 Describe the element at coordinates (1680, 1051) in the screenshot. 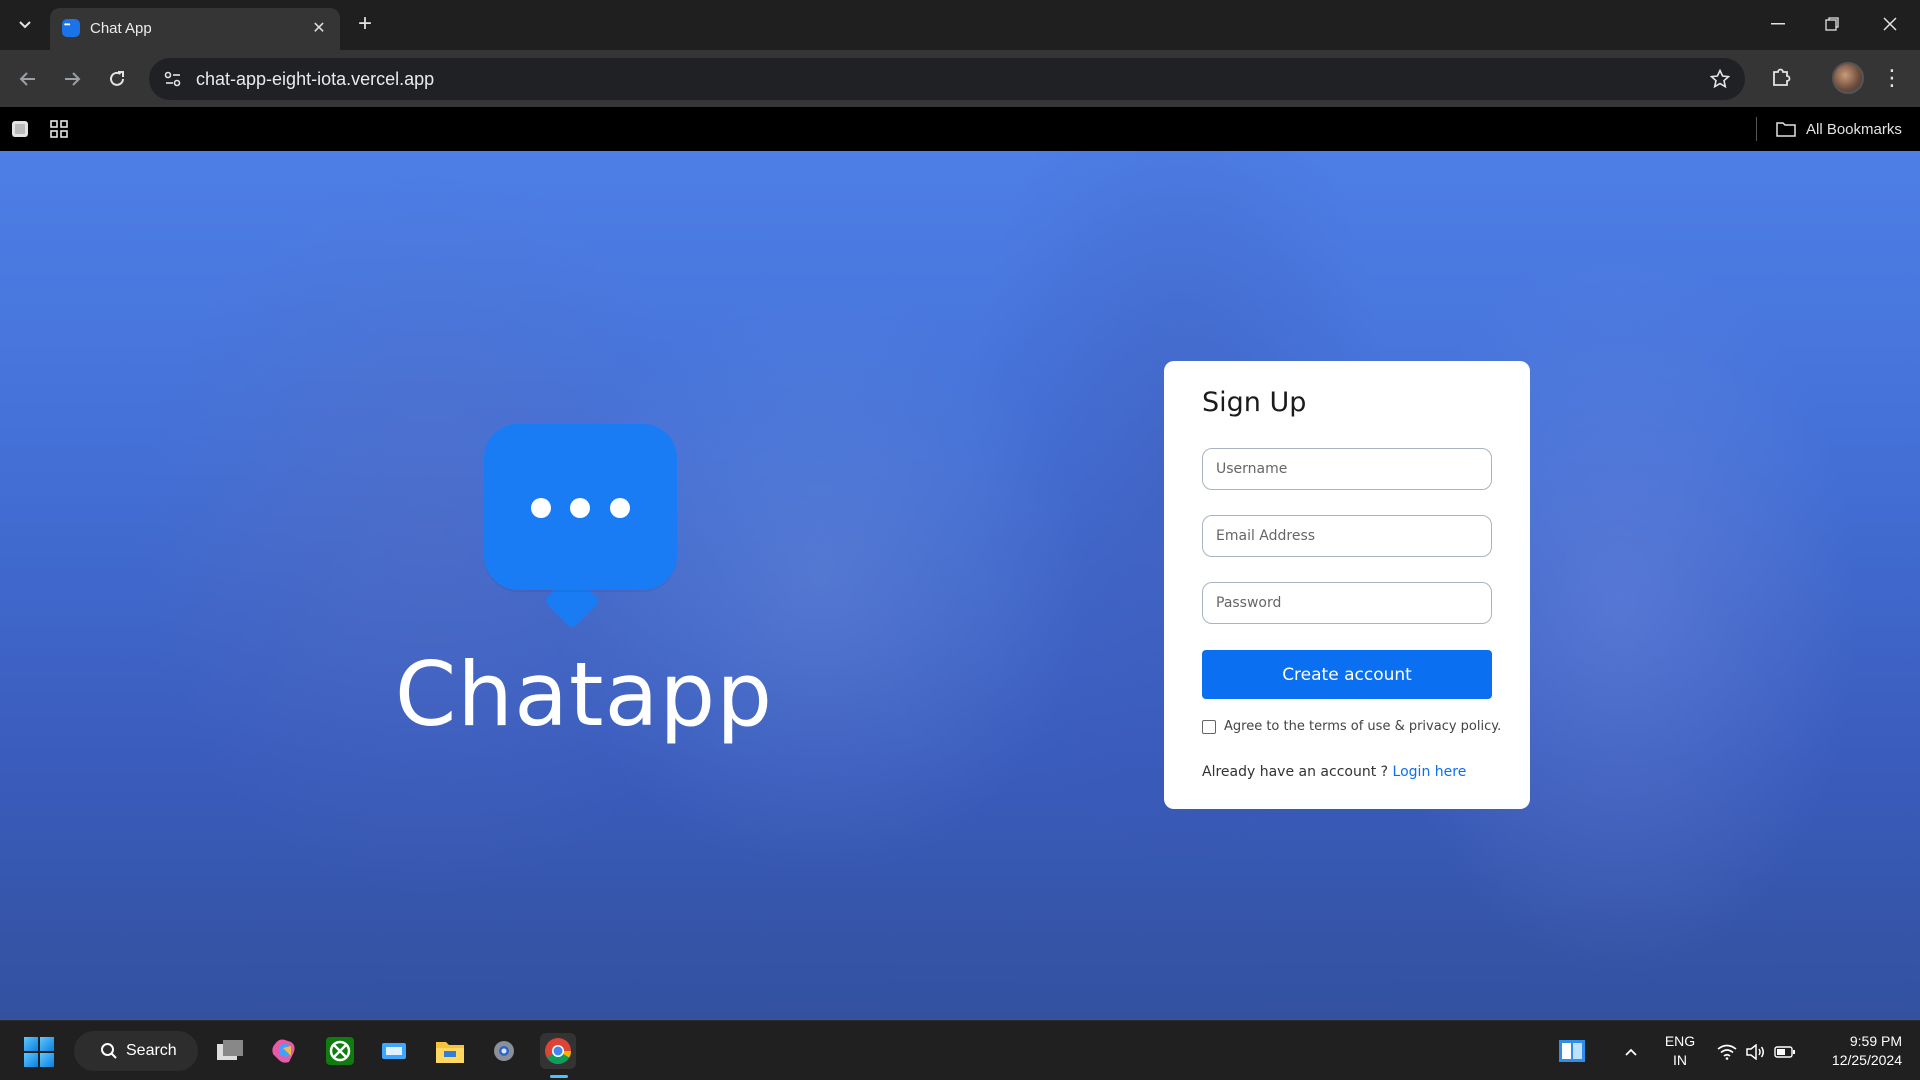

I see `language-indicator: ENG IN` at that location.